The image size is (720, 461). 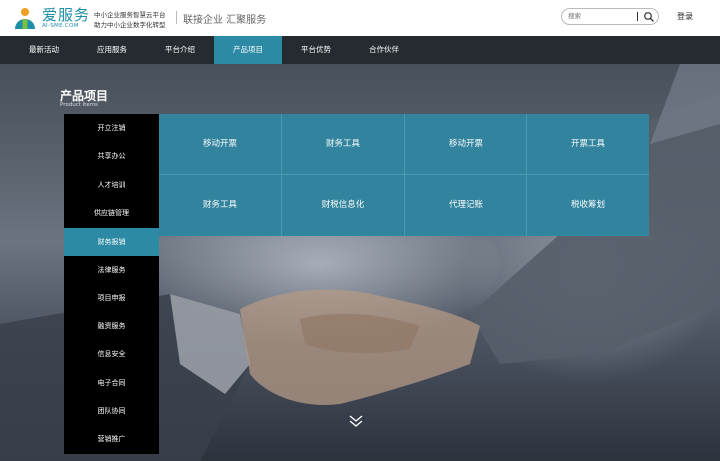 I want to click on brand-tagline-1: 中小企业服务智慧云平台, so click(x=130, y=15).